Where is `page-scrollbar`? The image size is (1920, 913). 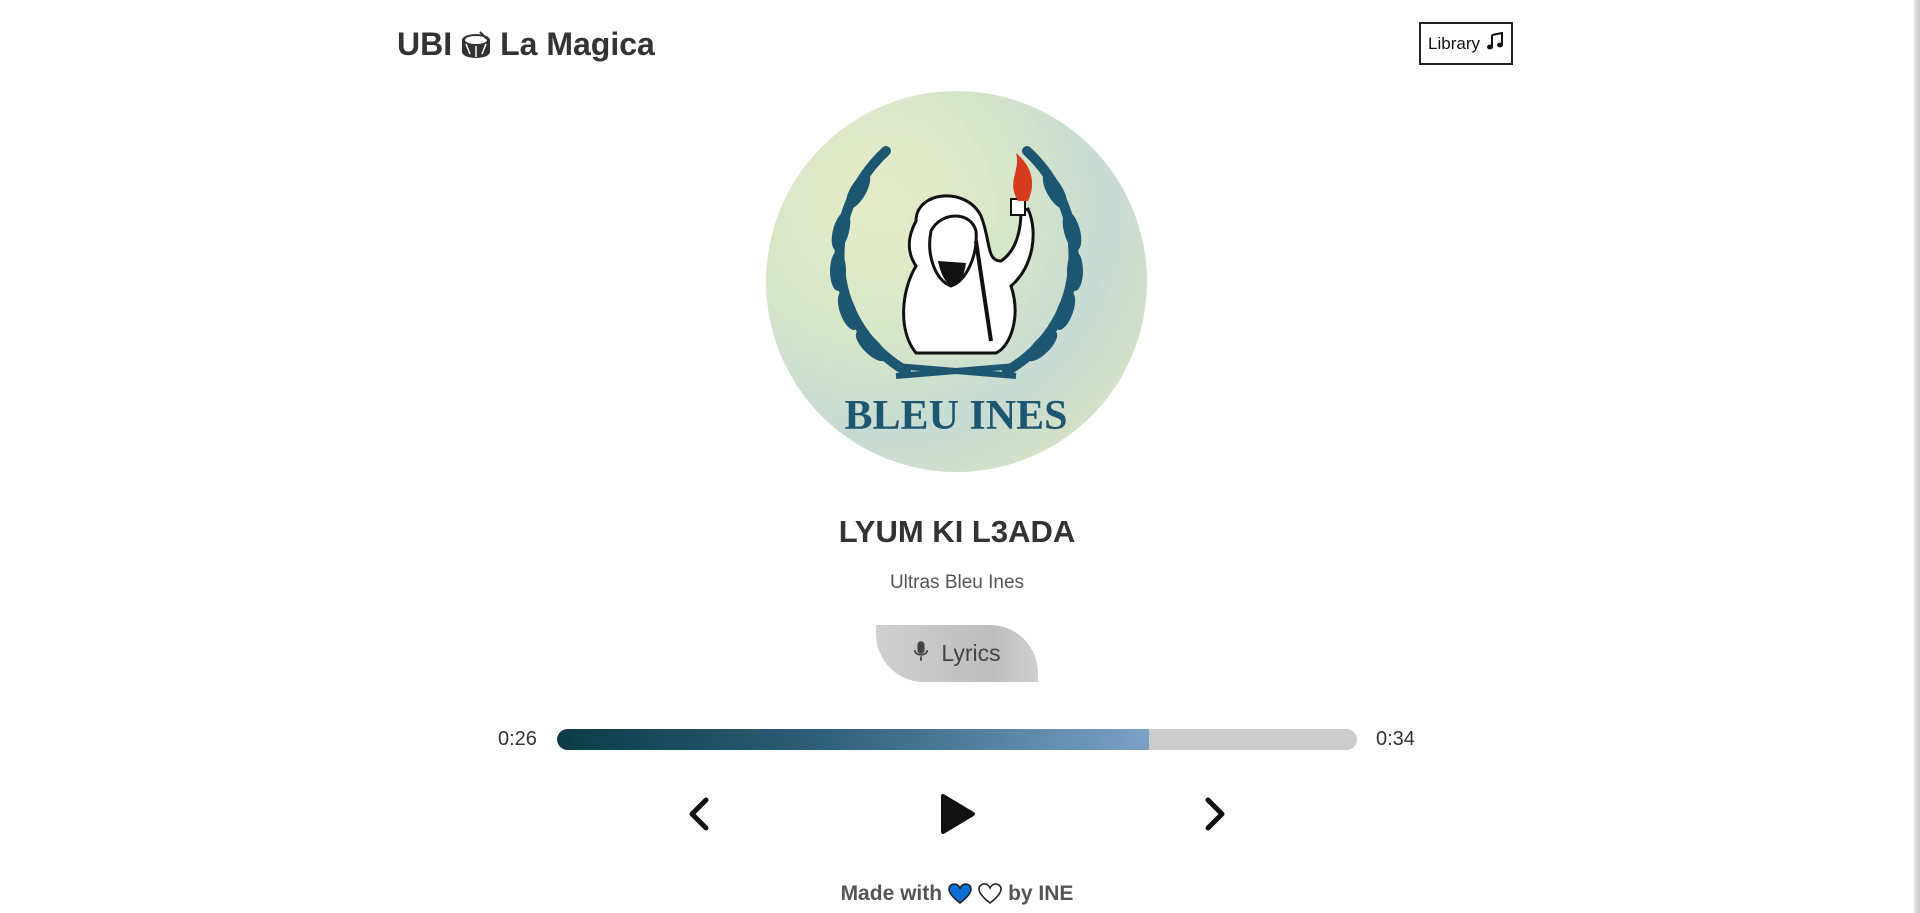
page-scrollbar is located at coordinates (1917, 456).